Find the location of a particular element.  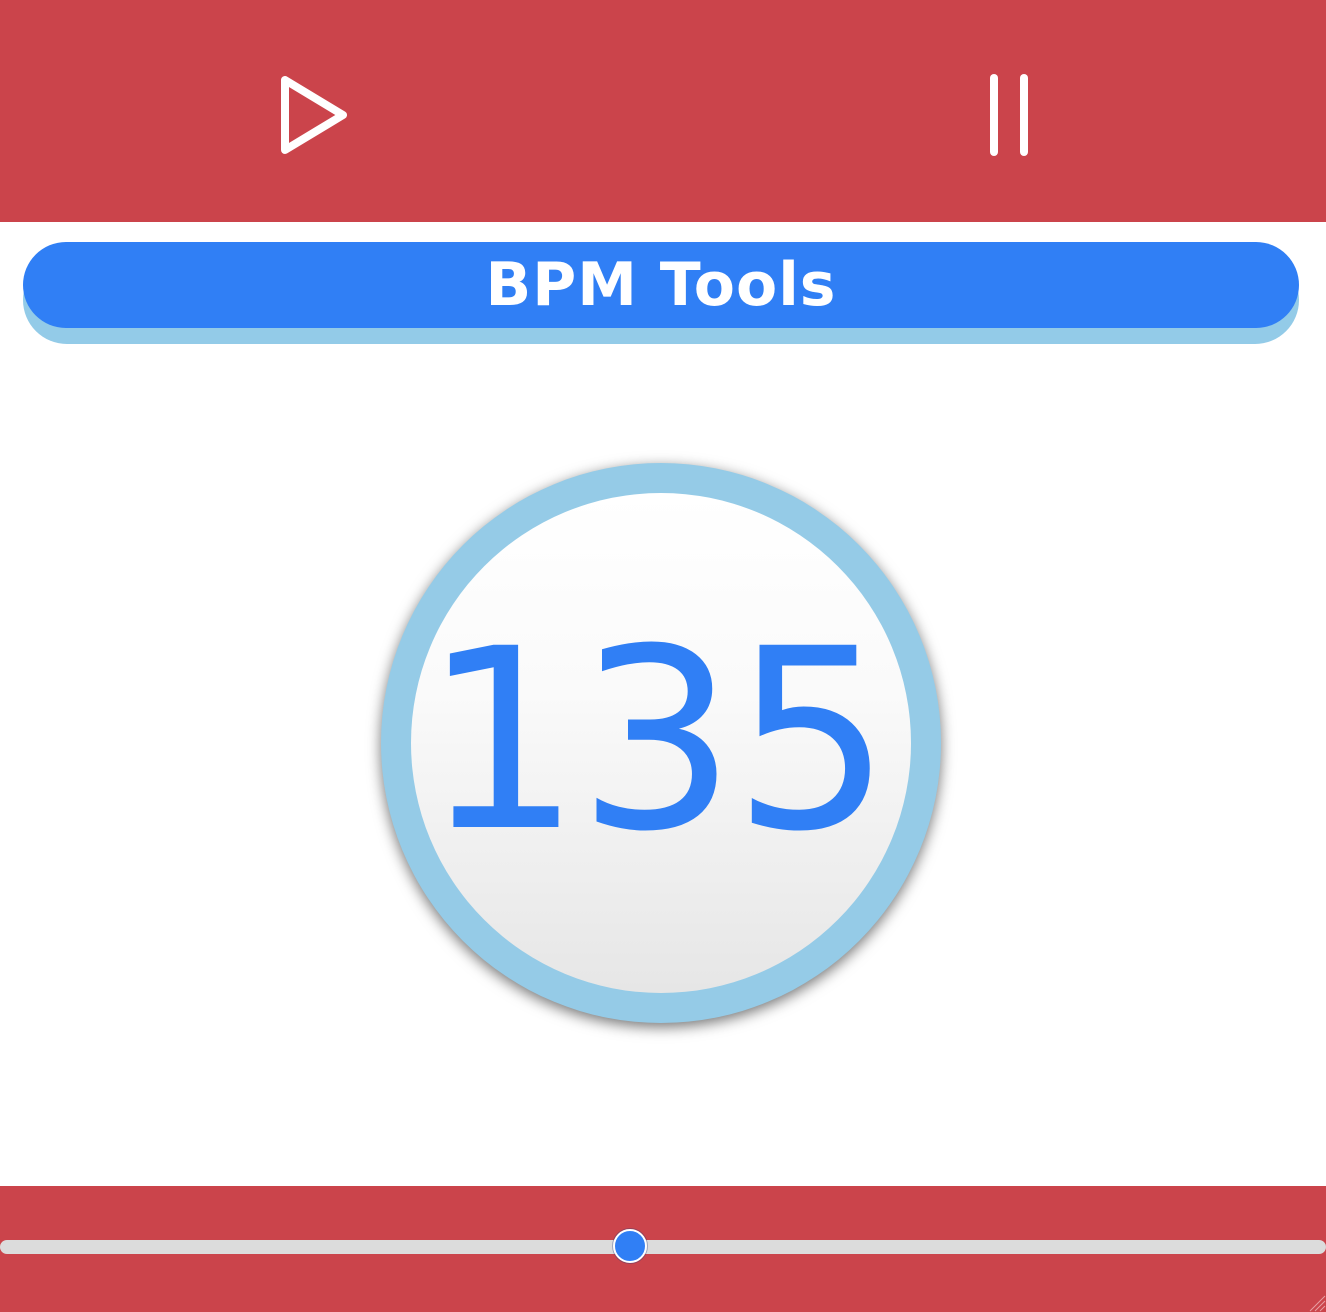

resize-grip-icon is located at coordinates (1315, 1301).